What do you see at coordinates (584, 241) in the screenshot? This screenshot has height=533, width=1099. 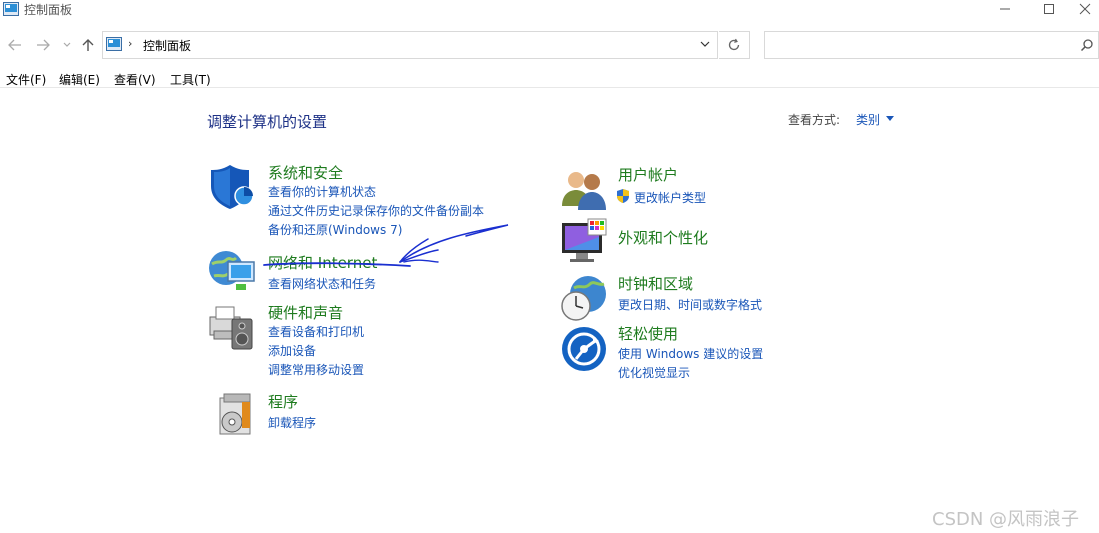 I see `appearance-monitor-icon` at bounding box center [584, 241].